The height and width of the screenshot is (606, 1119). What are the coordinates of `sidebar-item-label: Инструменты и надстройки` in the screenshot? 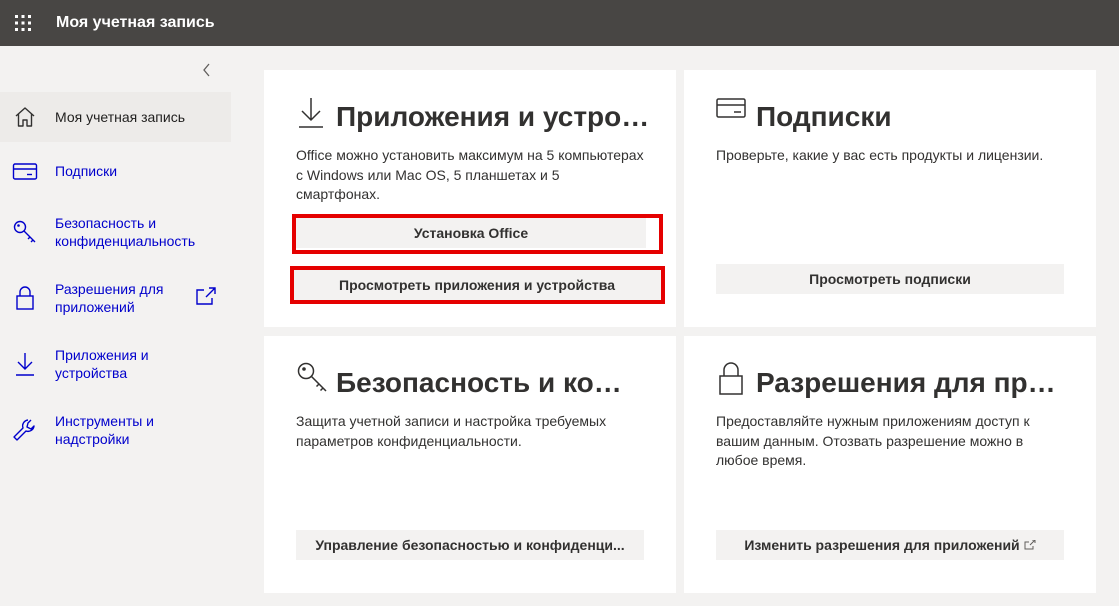 It's located at (105, 430).